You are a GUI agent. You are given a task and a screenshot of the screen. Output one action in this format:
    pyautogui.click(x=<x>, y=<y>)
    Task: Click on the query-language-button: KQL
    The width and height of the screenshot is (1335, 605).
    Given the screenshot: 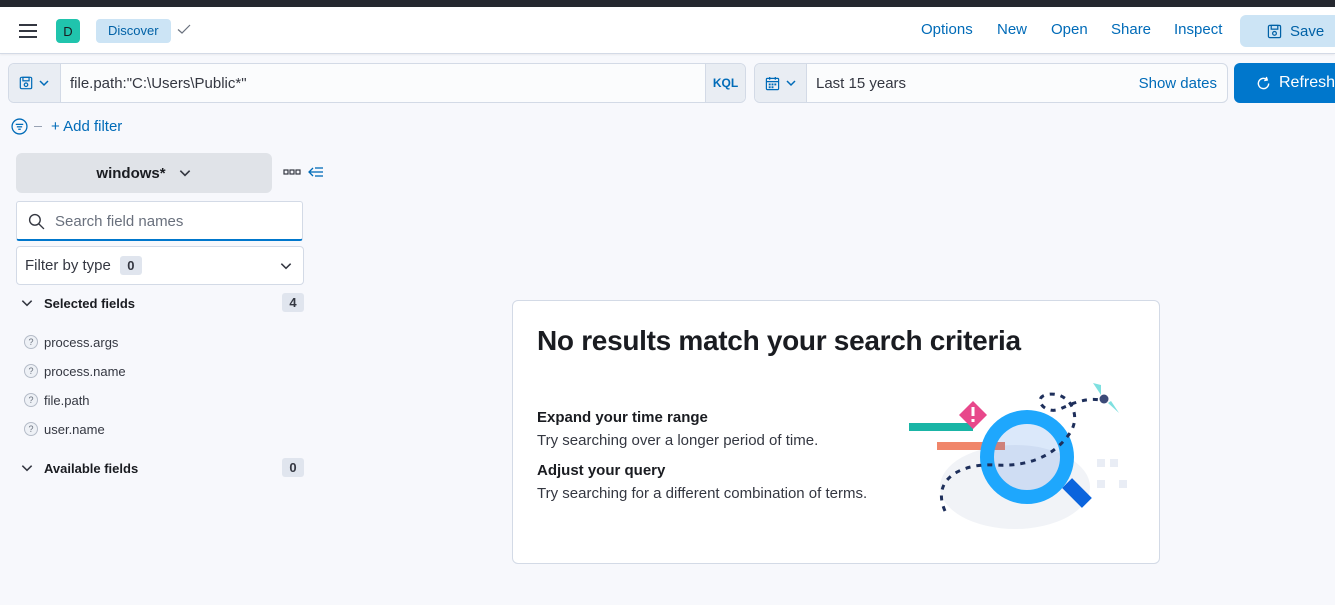 What is the action you would take?
    pyautogui.click(x=725, y=83)
    